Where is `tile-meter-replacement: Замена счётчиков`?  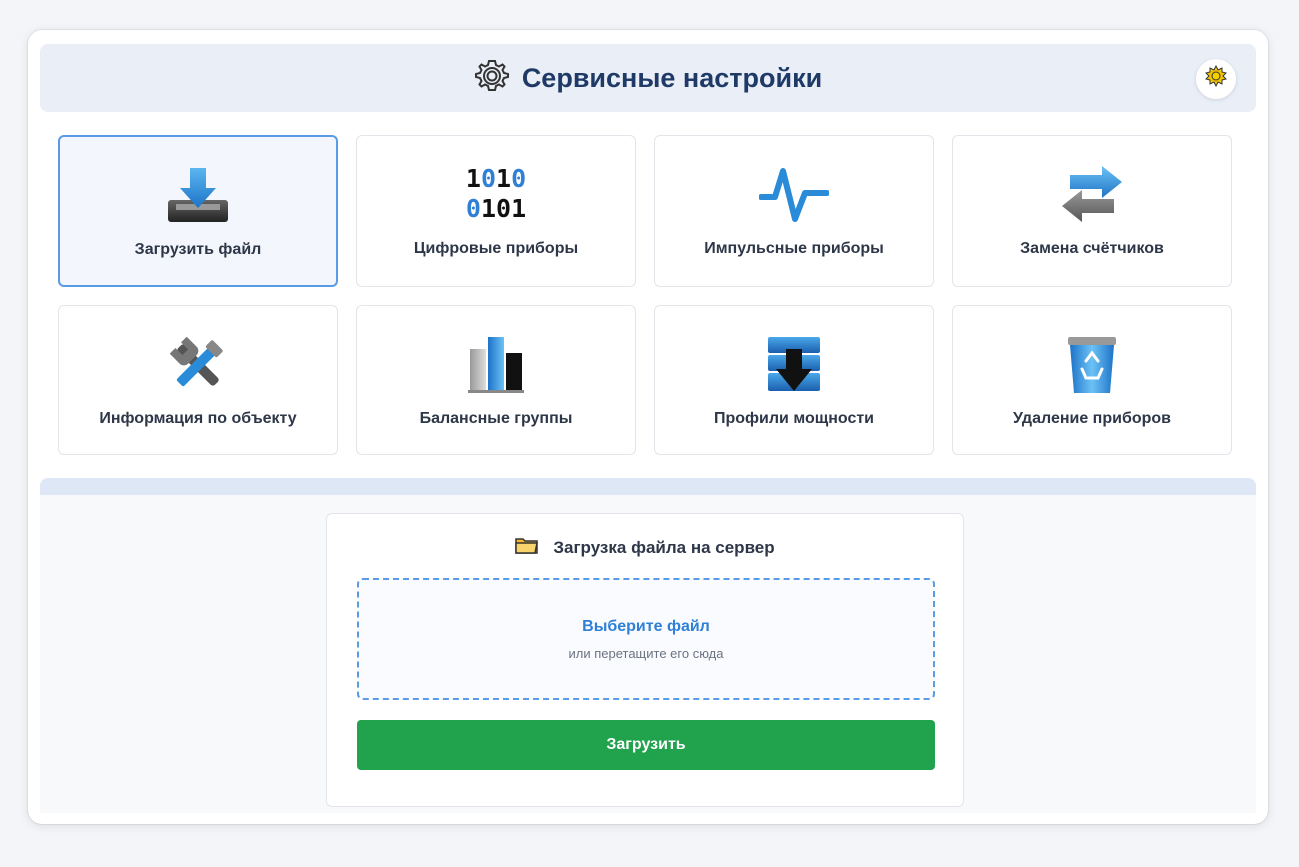
tile-meter-replacement: Замена счётчиков is located at coordinates (1092, 211).